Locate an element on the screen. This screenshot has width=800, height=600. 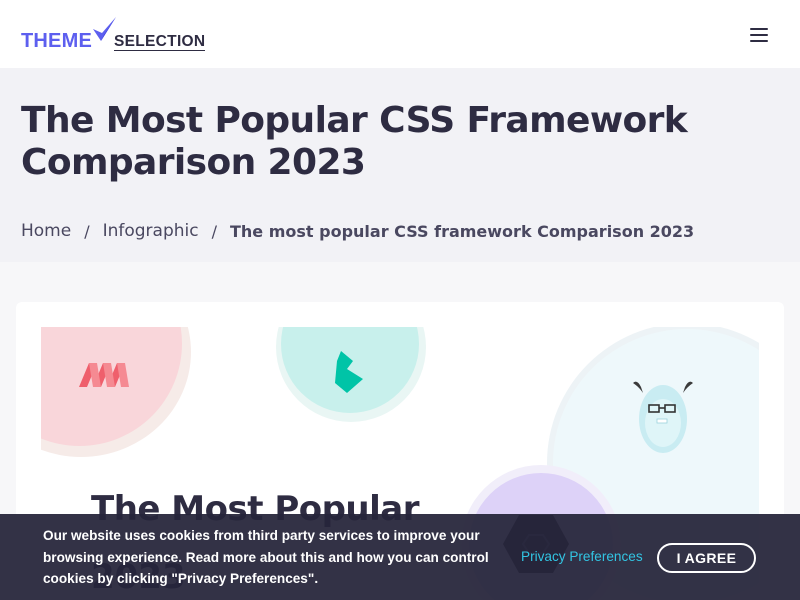
logo-check-mark-icon is located at coordinates (104, 29).